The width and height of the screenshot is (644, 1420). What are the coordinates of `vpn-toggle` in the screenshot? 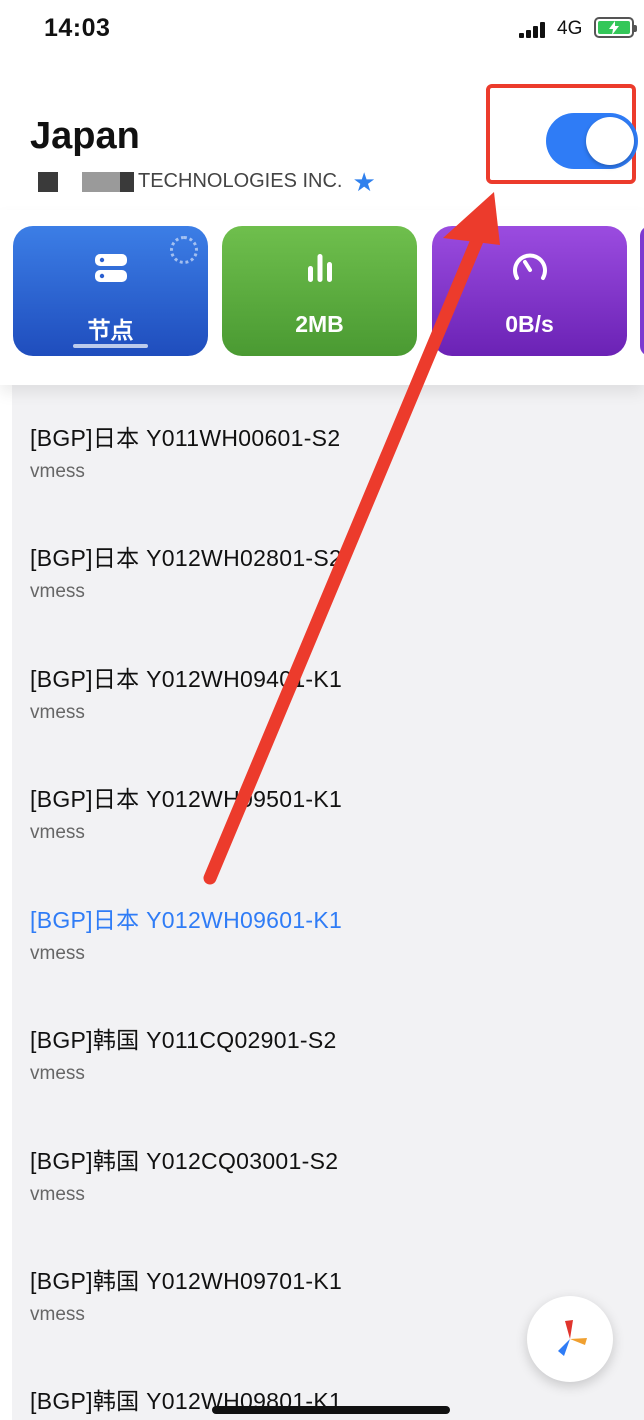 It's located at (592, 141).